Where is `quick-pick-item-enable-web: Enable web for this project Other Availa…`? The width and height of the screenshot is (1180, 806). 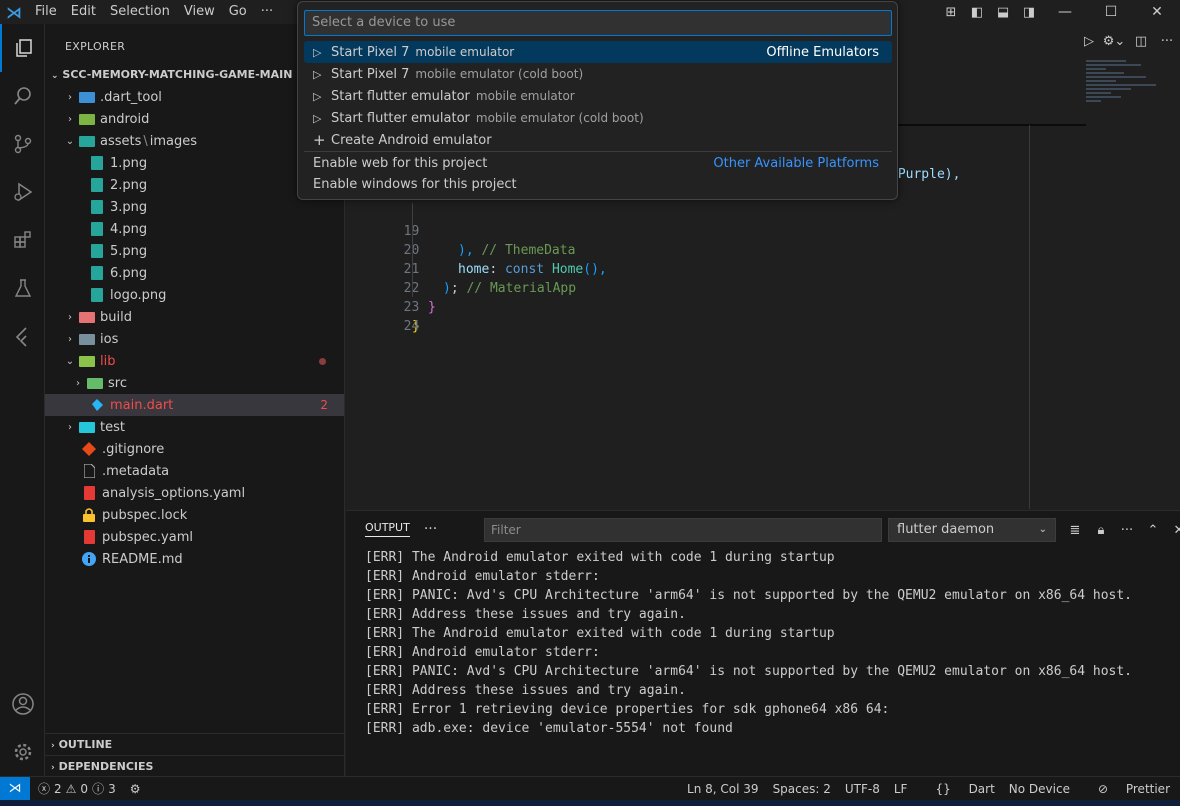
quick-pick-item-enable-web: Enable web for this project Other Availa… is located at coordinates (598, 163).